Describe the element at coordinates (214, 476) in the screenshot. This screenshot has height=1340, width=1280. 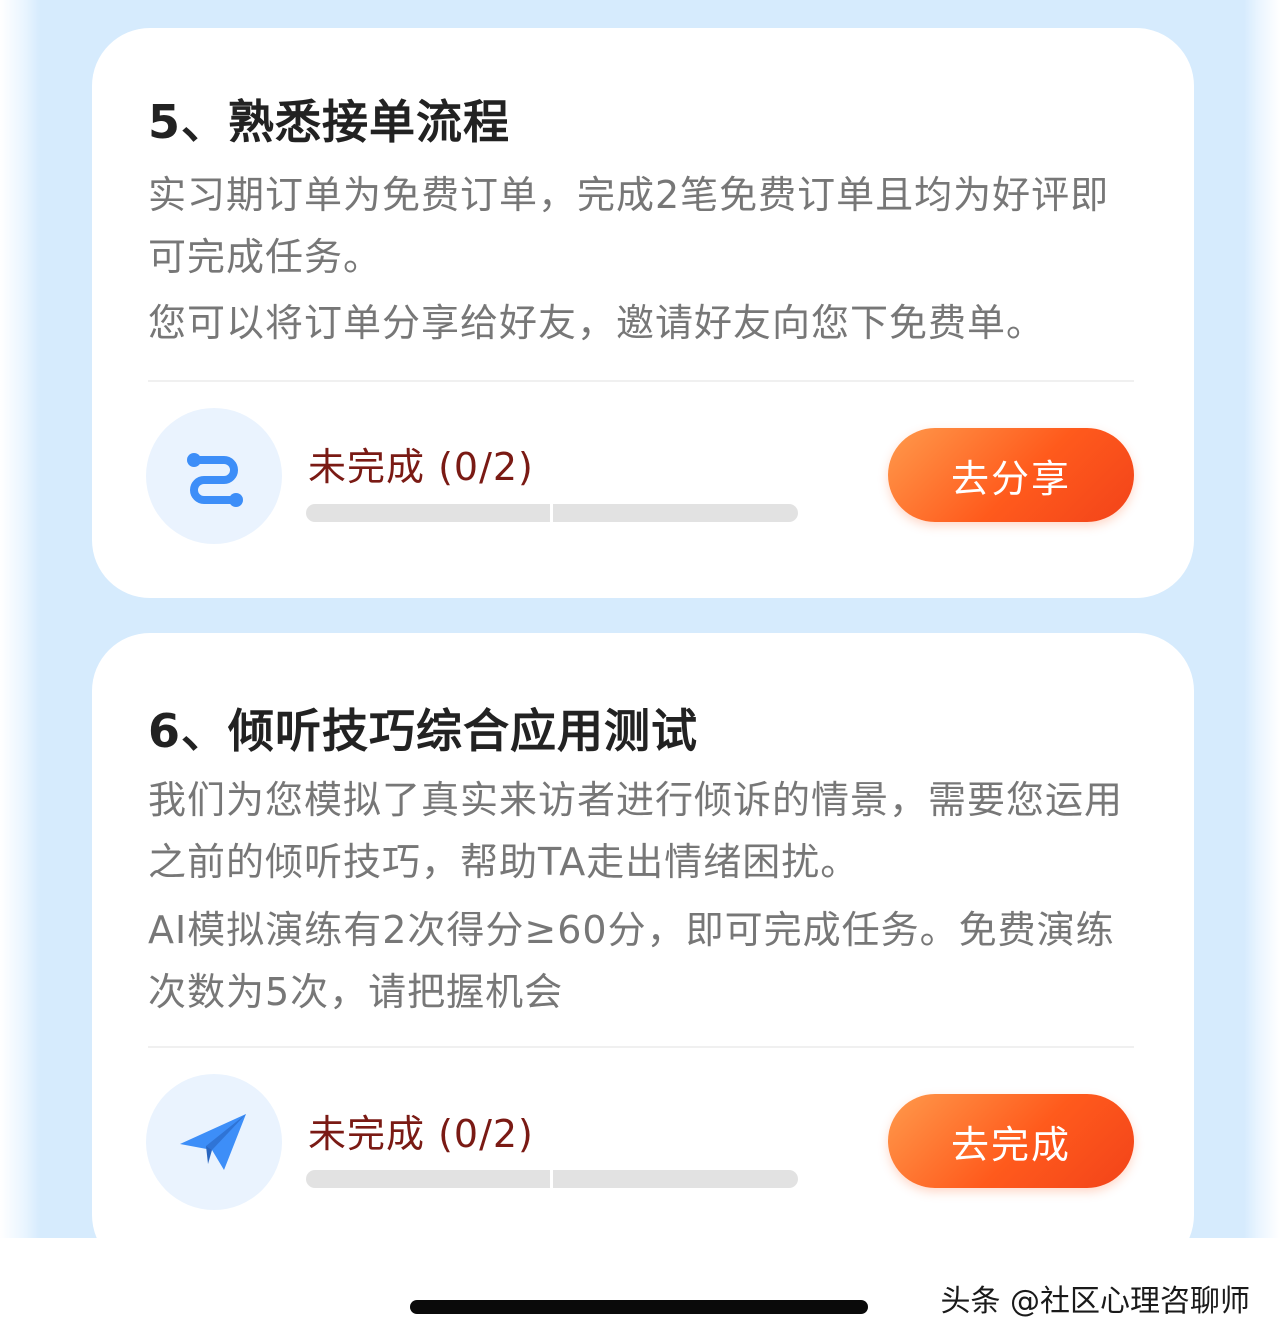
I see `route-icon` at that location.